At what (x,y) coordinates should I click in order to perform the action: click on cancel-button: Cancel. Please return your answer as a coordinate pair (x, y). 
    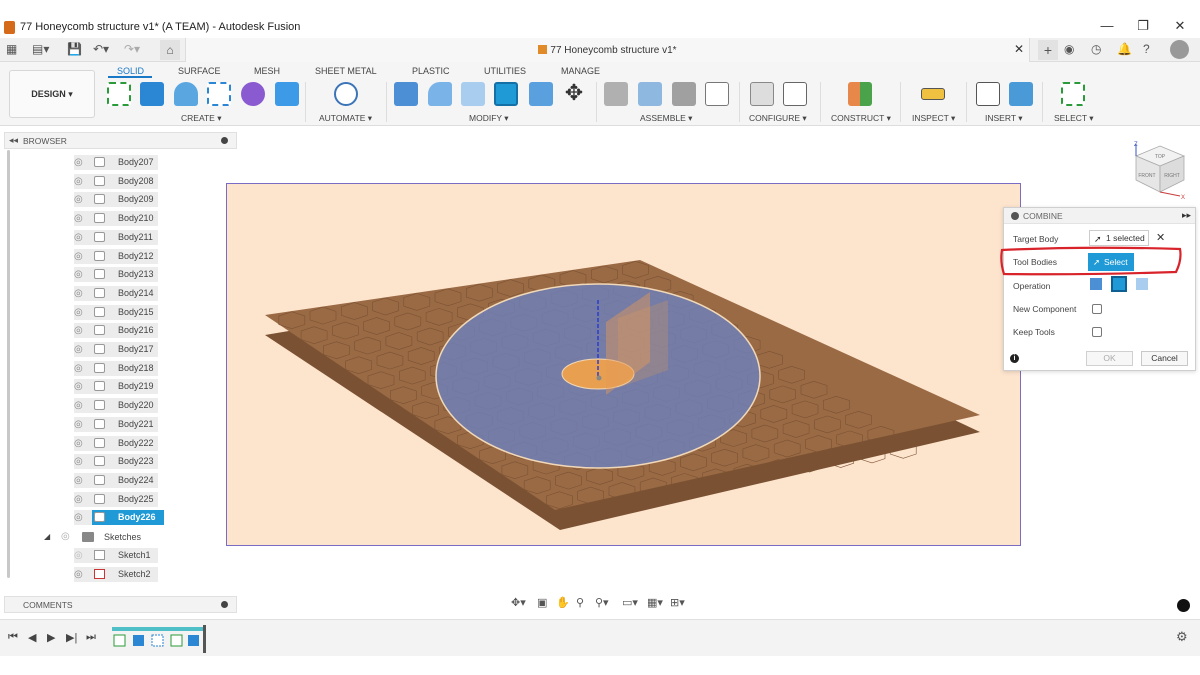
    Looking at the image, I should click on (1164, 358).